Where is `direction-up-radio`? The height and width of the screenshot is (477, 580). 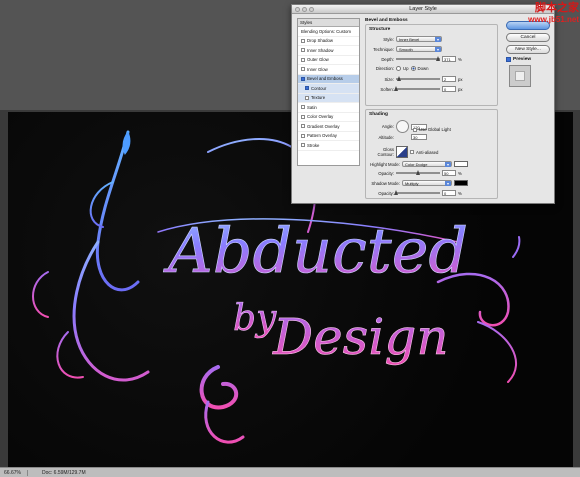
direction-up-radio is located at coordinates (398, 68).